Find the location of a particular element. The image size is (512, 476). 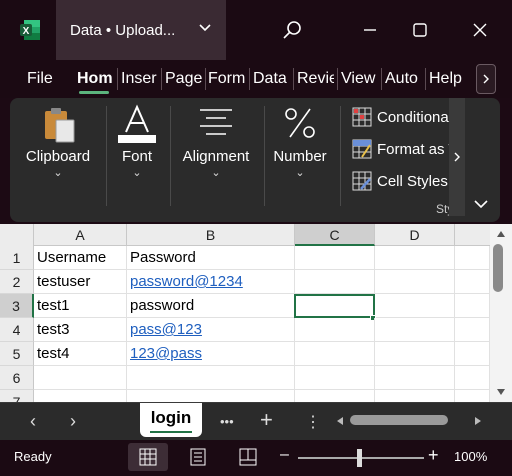

scroll-down-icon is located at coordinates (501, 392).